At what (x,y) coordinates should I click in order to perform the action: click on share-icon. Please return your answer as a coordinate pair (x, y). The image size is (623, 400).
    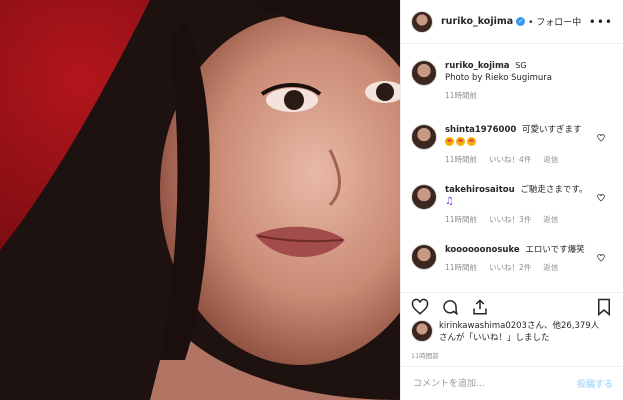
    Looking at the image, I should click on (480, 307).